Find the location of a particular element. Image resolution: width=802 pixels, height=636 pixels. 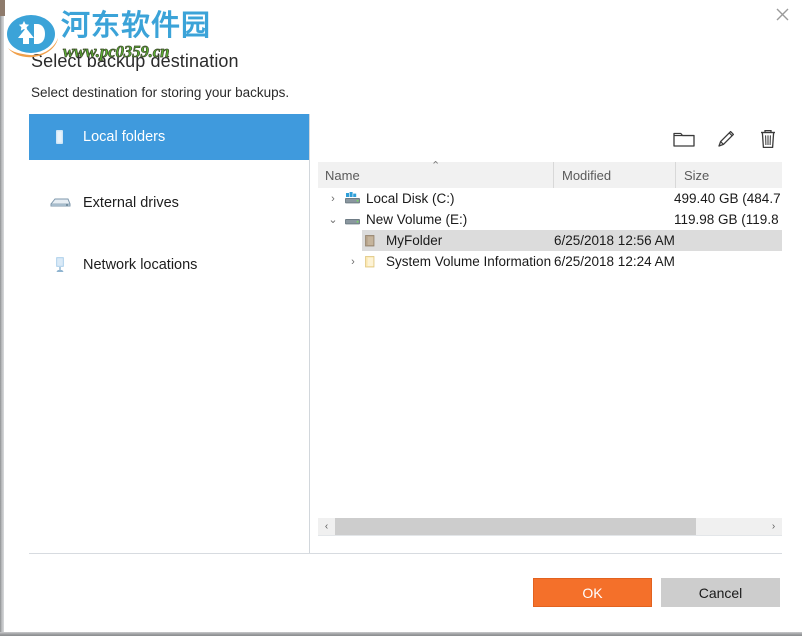

new-folder-button is located at coordinates (684, 141).